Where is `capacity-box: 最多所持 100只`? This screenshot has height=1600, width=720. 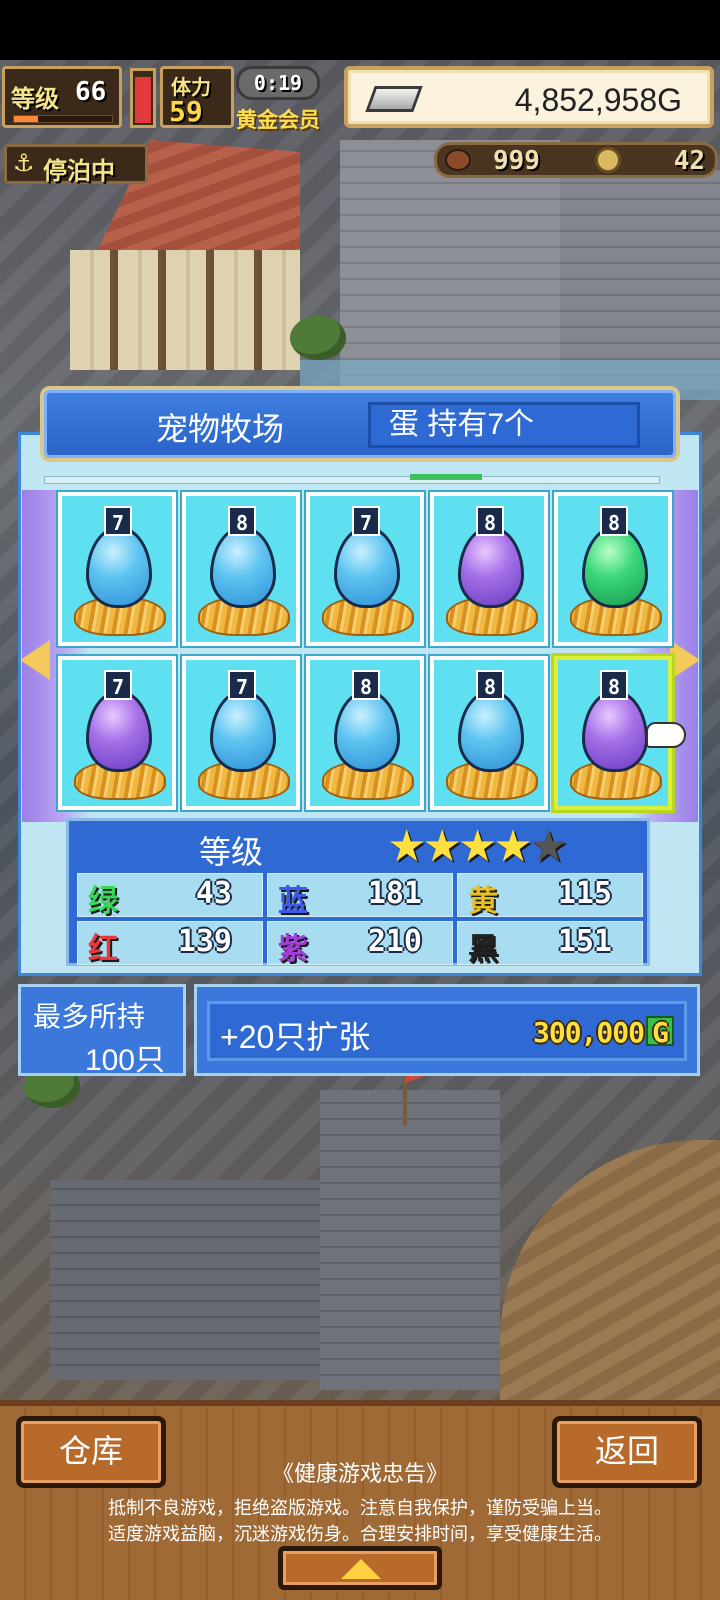 capacity-box: 最多所持 100只 is located at coordinates (102, 1030).